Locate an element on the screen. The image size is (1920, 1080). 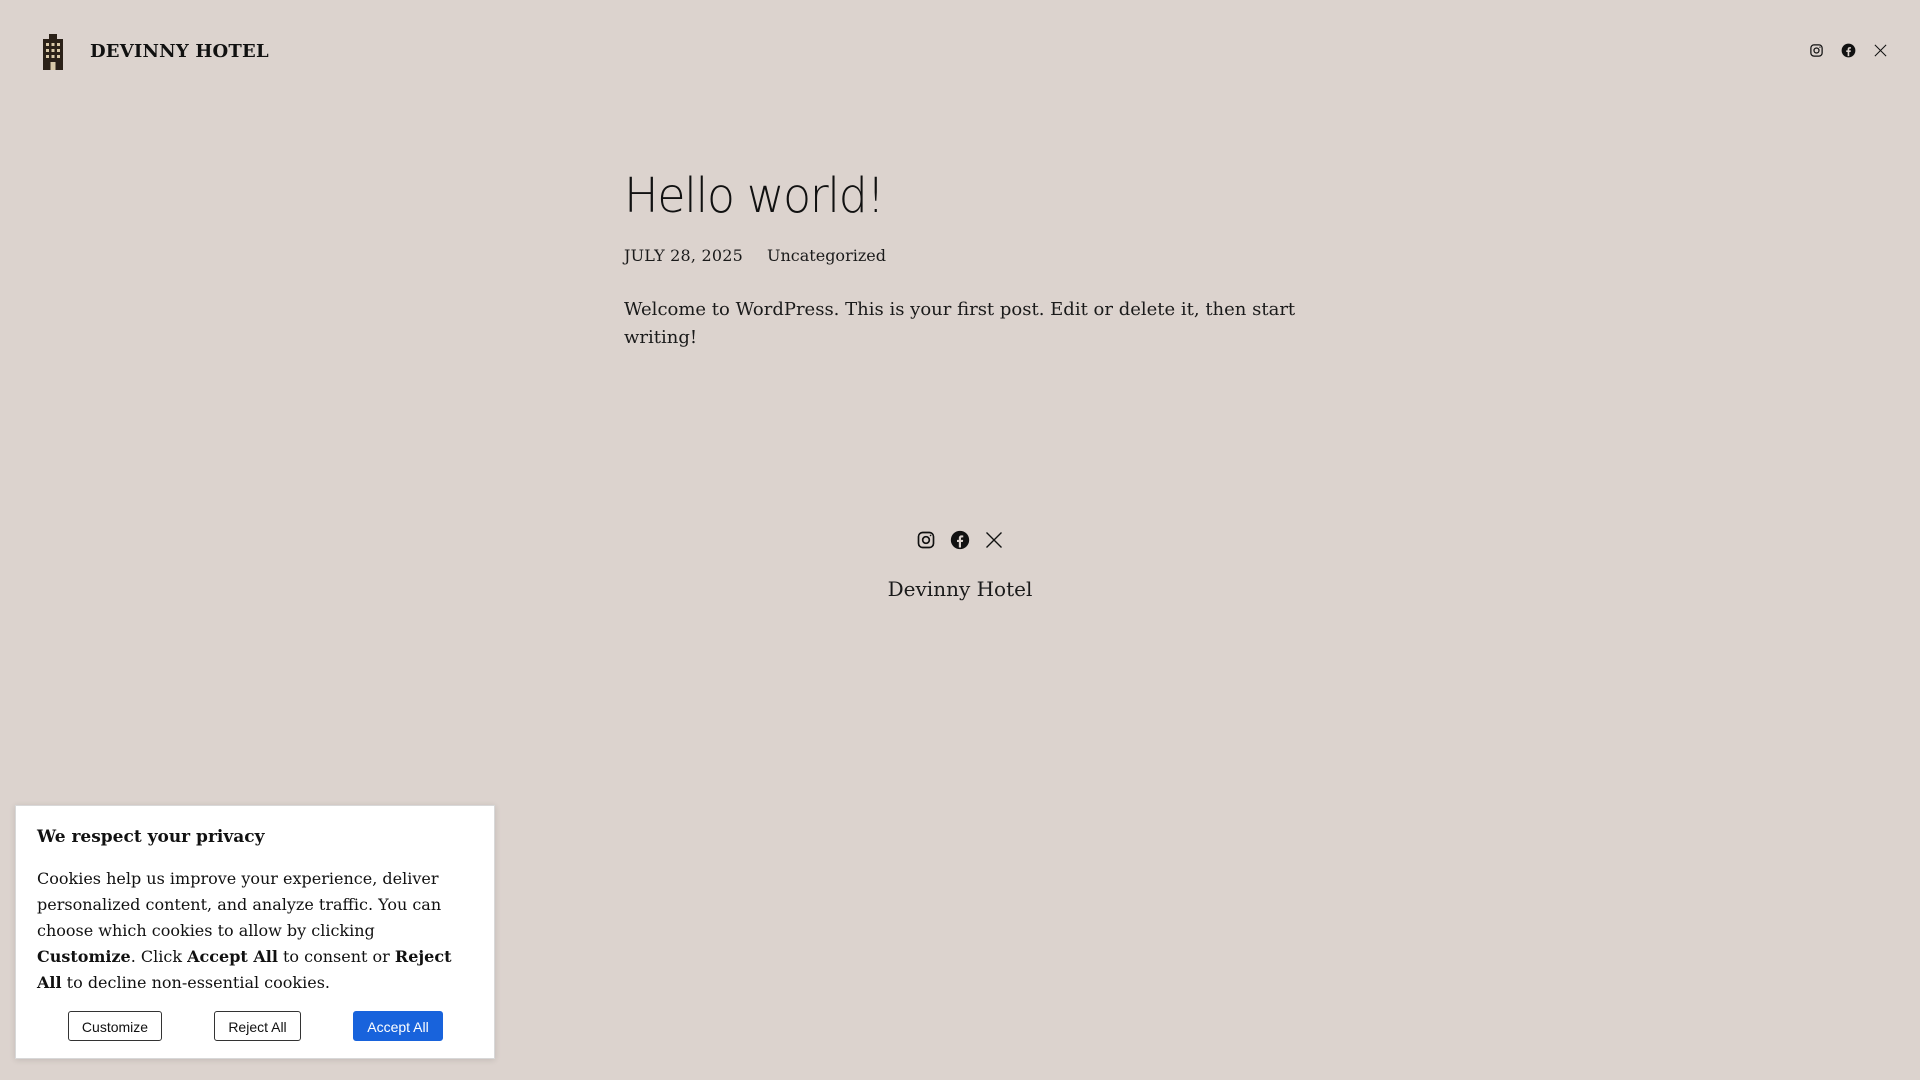
post-category-link: Uncategorized is located at coordinates (826, 256).